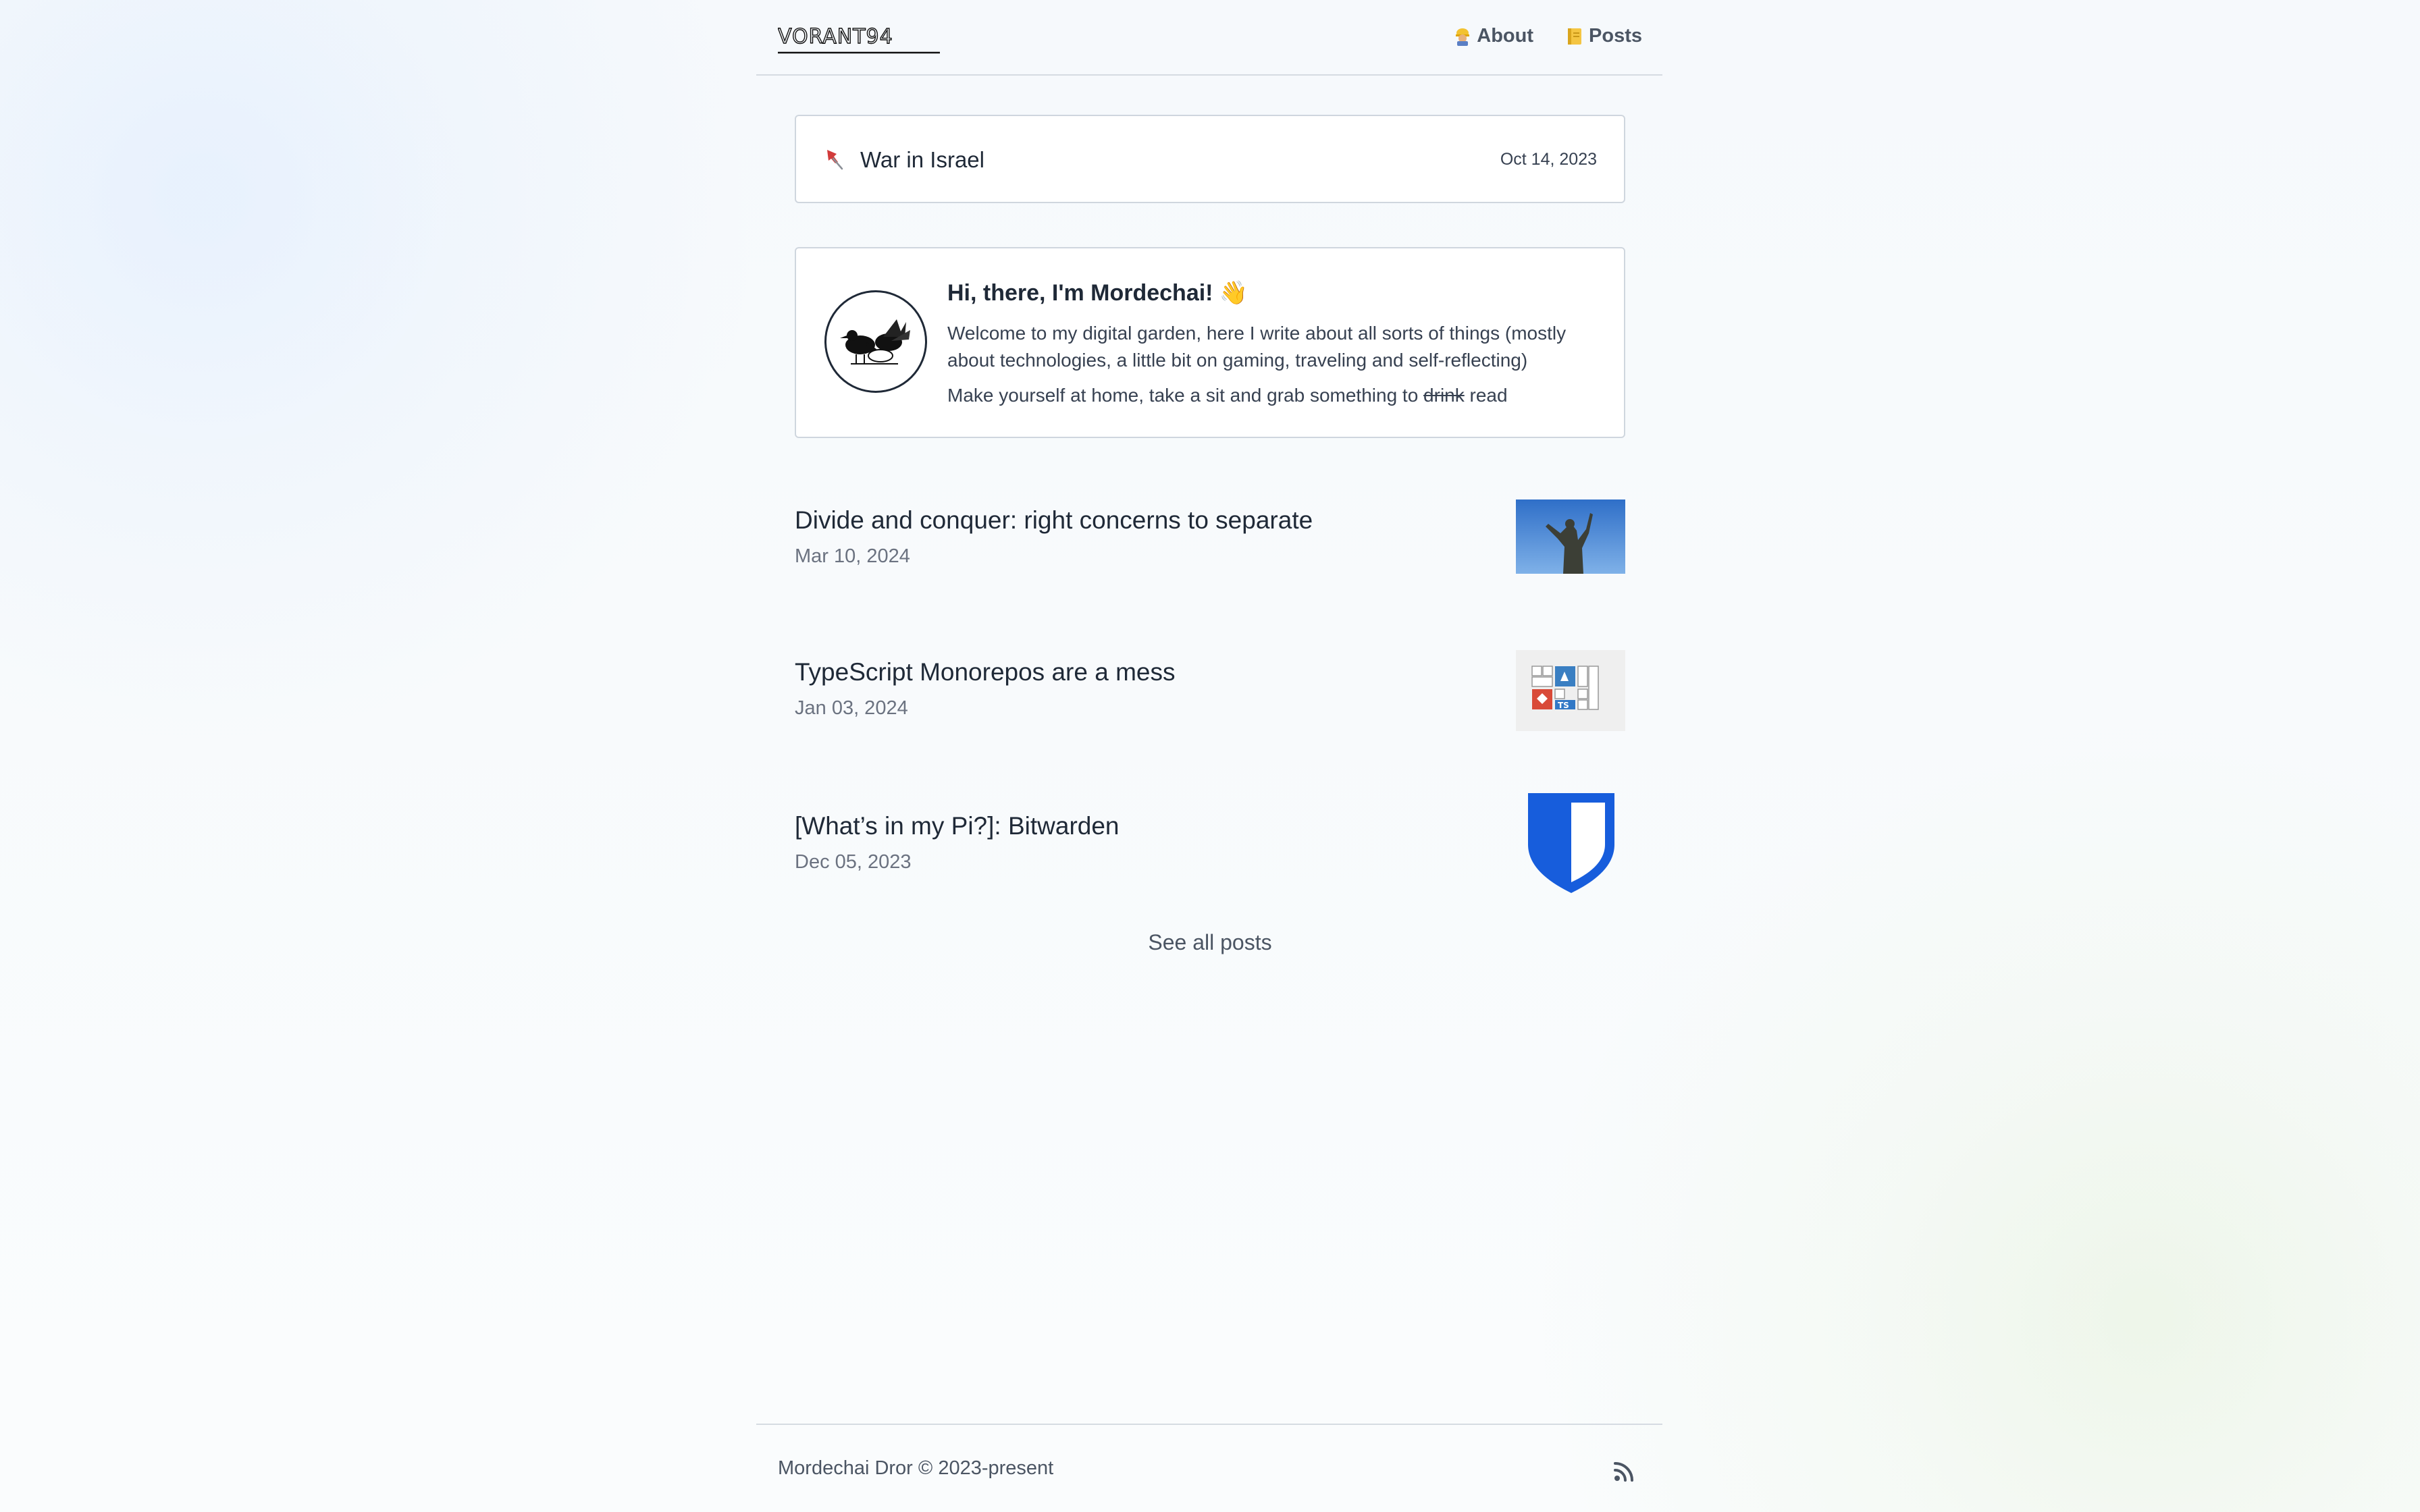 The width and height of the screenshot is (2420, 1512). What do you see at coordinates (1209, 38) in the screenshot?
I see `site-header: VORANT94 About Posts` at bounding box center [1209, 38].